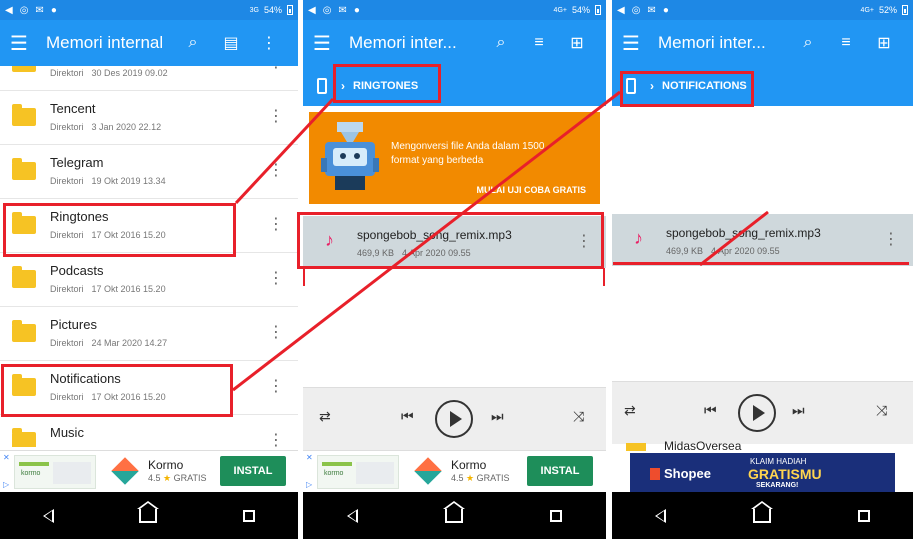  What do you see at coordinates (149, 334) in the screenshot?
I see `folder-row-pictures: Pictures Direktori 24 Mar 2020 14.27 ⋮` at bounding box center [149, 334].